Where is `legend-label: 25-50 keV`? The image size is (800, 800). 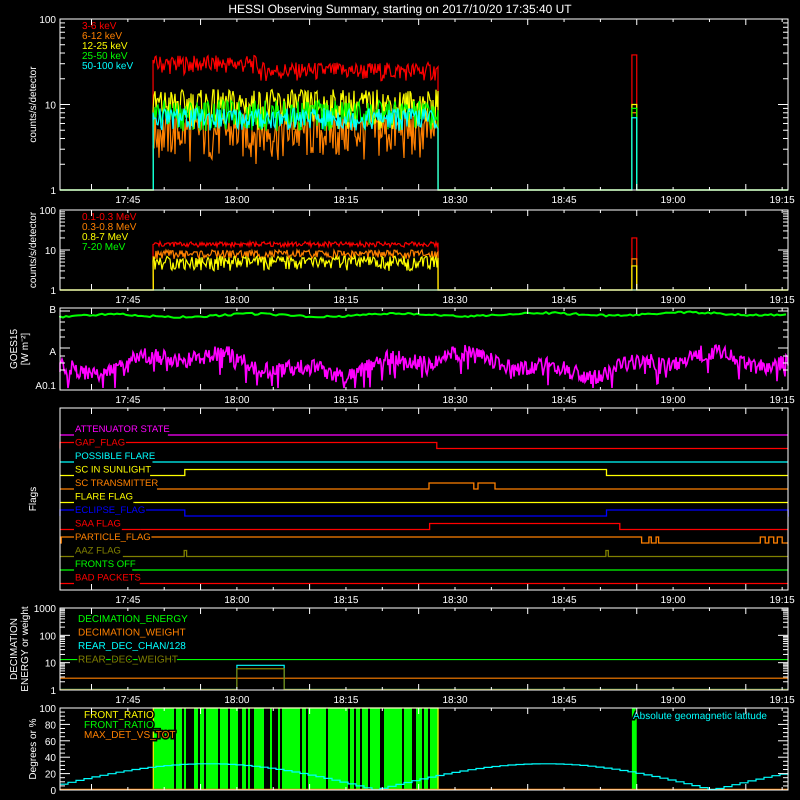
legend-label: 25-50 keV is located at coordinates (105, 56).